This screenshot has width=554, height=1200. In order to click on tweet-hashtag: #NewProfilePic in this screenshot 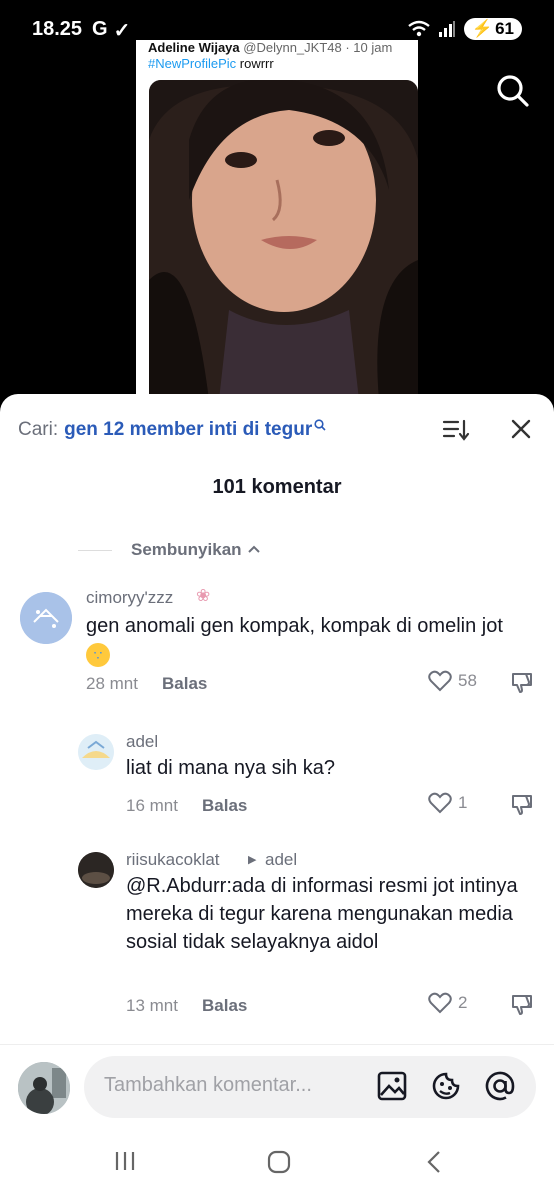, I will do `click(192, 63)`.